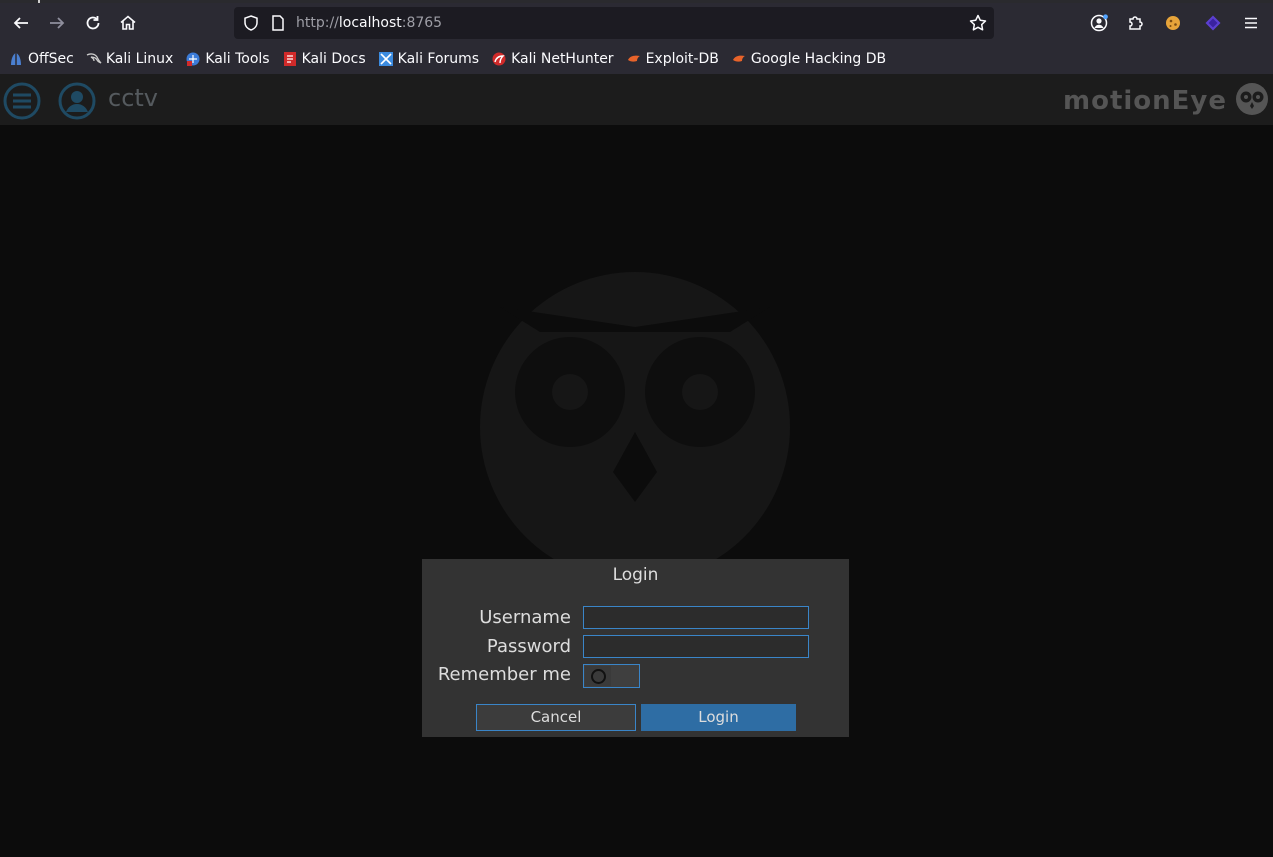 Image resolution: width=1273 pixels, height=857 pixels. I want to click on login-button: Login, so click(718, 717).